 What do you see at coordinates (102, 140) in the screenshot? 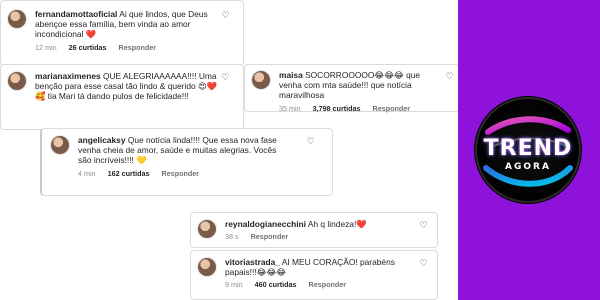
I see `comment-username: angelicaksy` at bounding box center [102, 140].